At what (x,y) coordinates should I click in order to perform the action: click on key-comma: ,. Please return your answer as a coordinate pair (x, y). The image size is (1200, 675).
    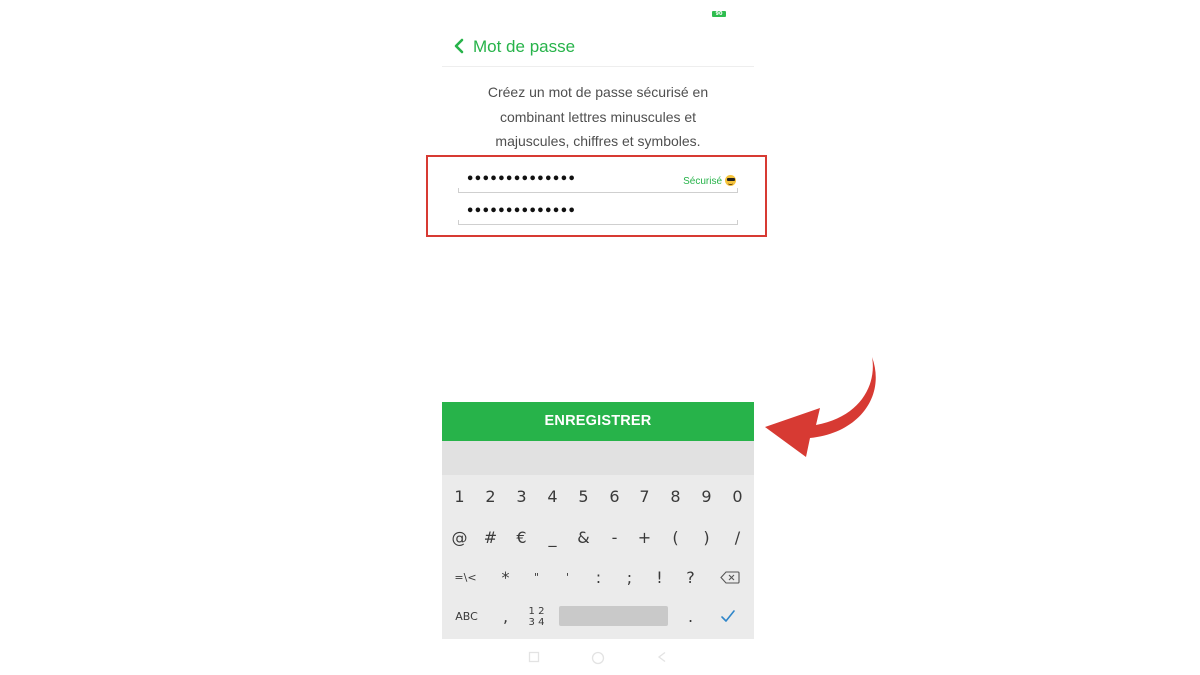
    Looking at the image, I should click on (505, 617).